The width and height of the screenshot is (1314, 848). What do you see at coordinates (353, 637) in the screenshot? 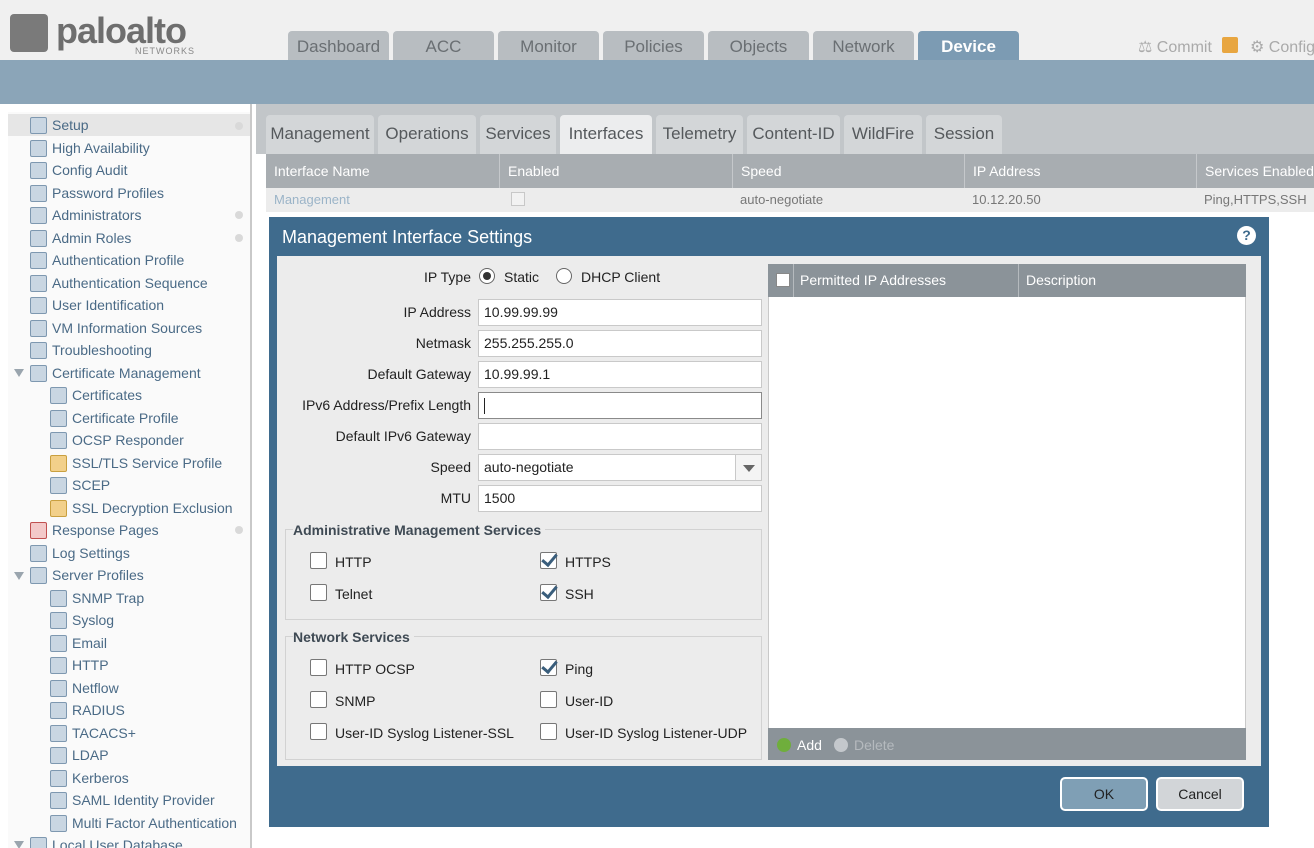
I see `network-services-title: Network Services` at bounding box center [353, 637].